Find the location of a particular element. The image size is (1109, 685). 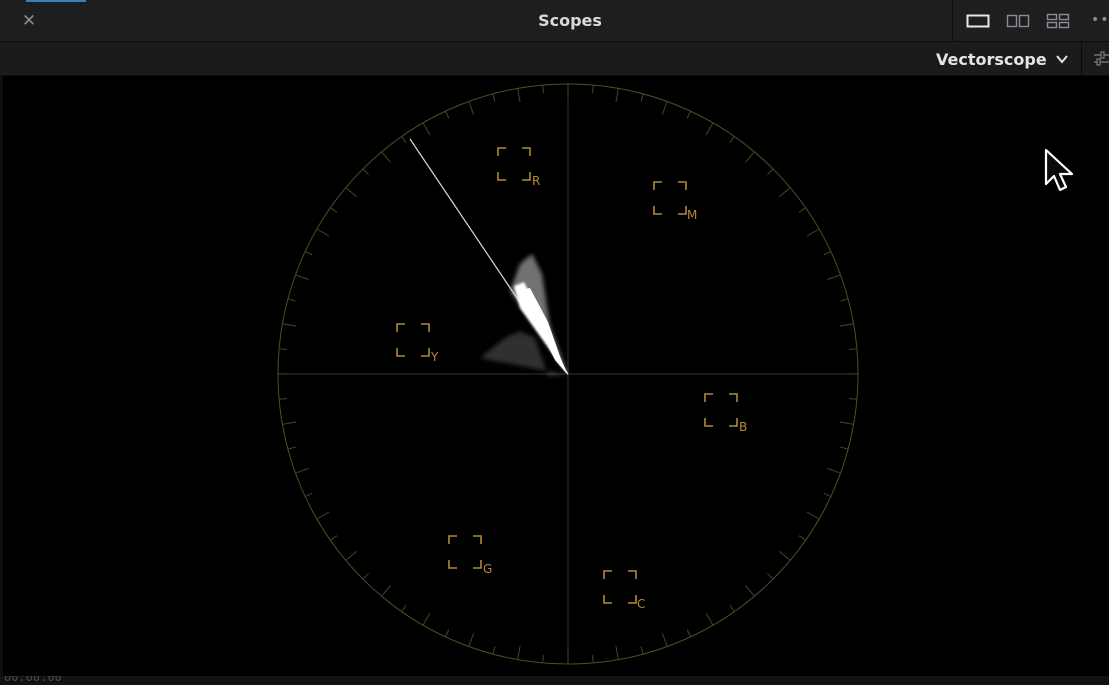

status-strip: 00:00:00 is located at coordinates (554, 680).